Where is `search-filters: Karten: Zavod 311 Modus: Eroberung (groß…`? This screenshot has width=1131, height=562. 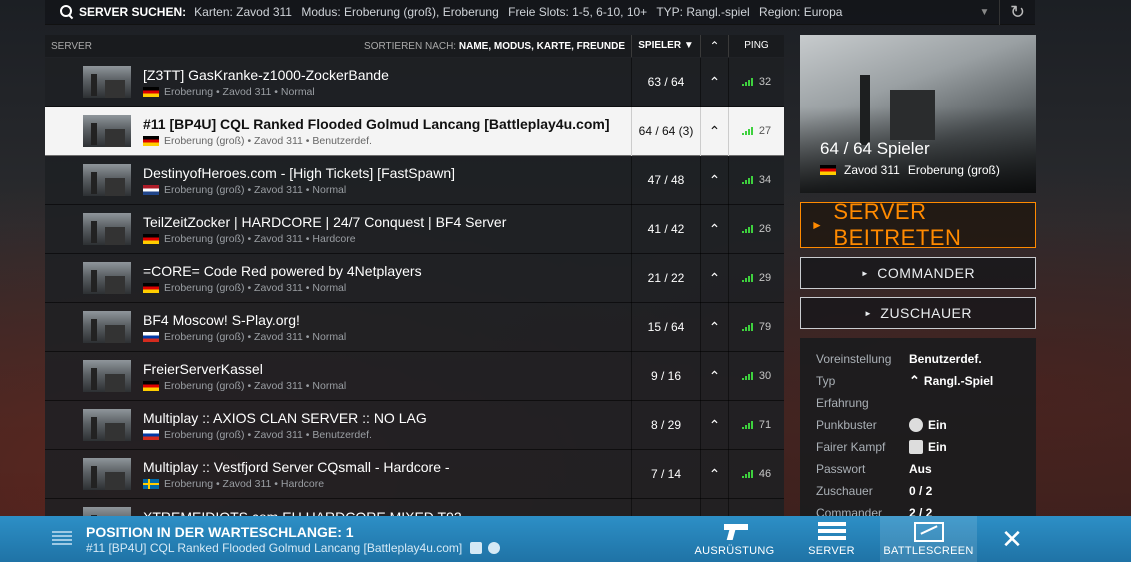
search-filters: Karten: Zavod 311 Modus: Eroberung (groß… is located at coordinates (582, 12).